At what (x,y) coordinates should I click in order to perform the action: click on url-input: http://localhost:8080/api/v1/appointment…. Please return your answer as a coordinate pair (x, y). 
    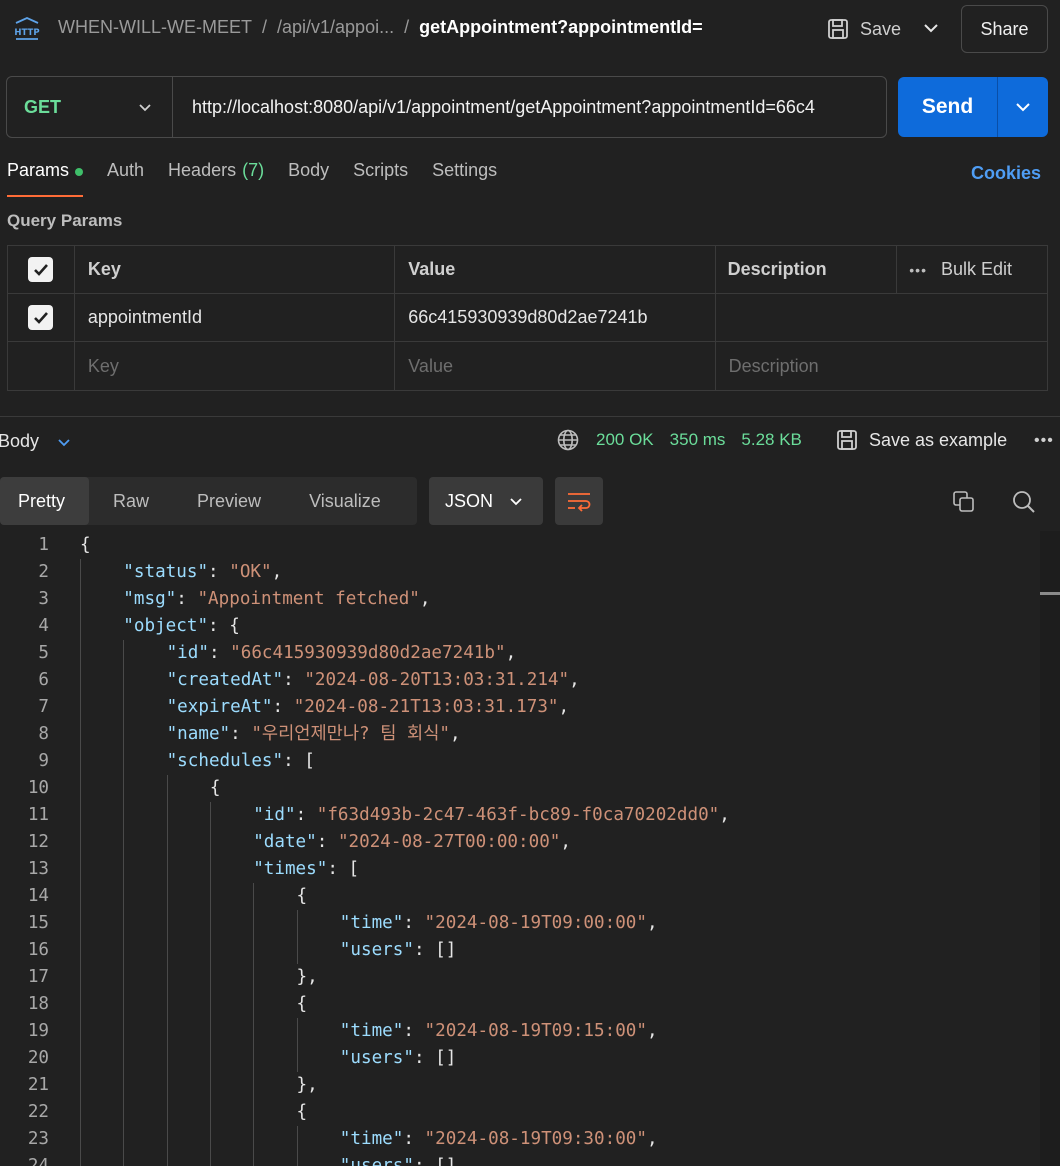
    Looking at the image, I should click on (529, 107).